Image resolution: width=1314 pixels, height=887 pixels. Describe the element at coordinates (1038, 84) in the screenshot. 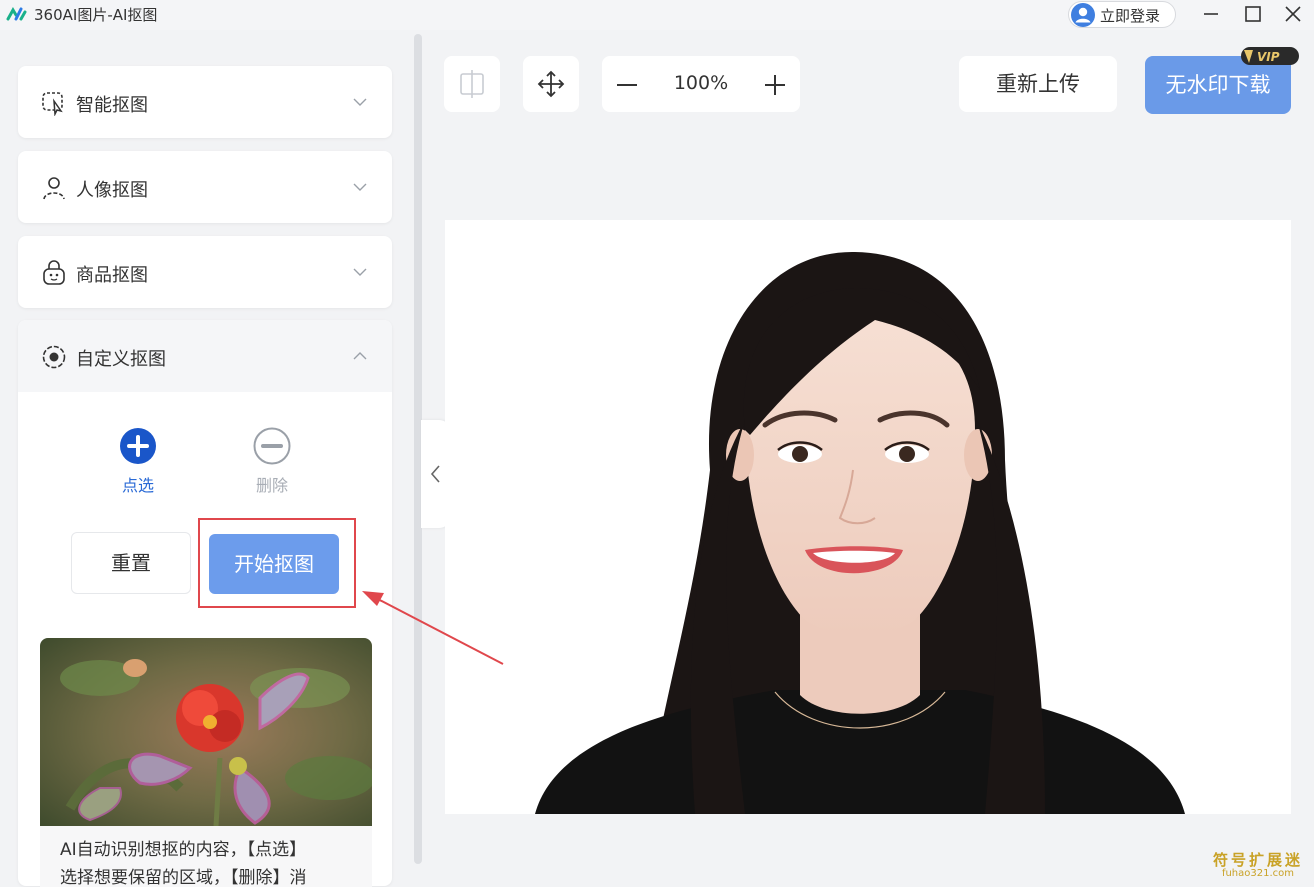

I see `reupload-button: 重新上传` at that location.